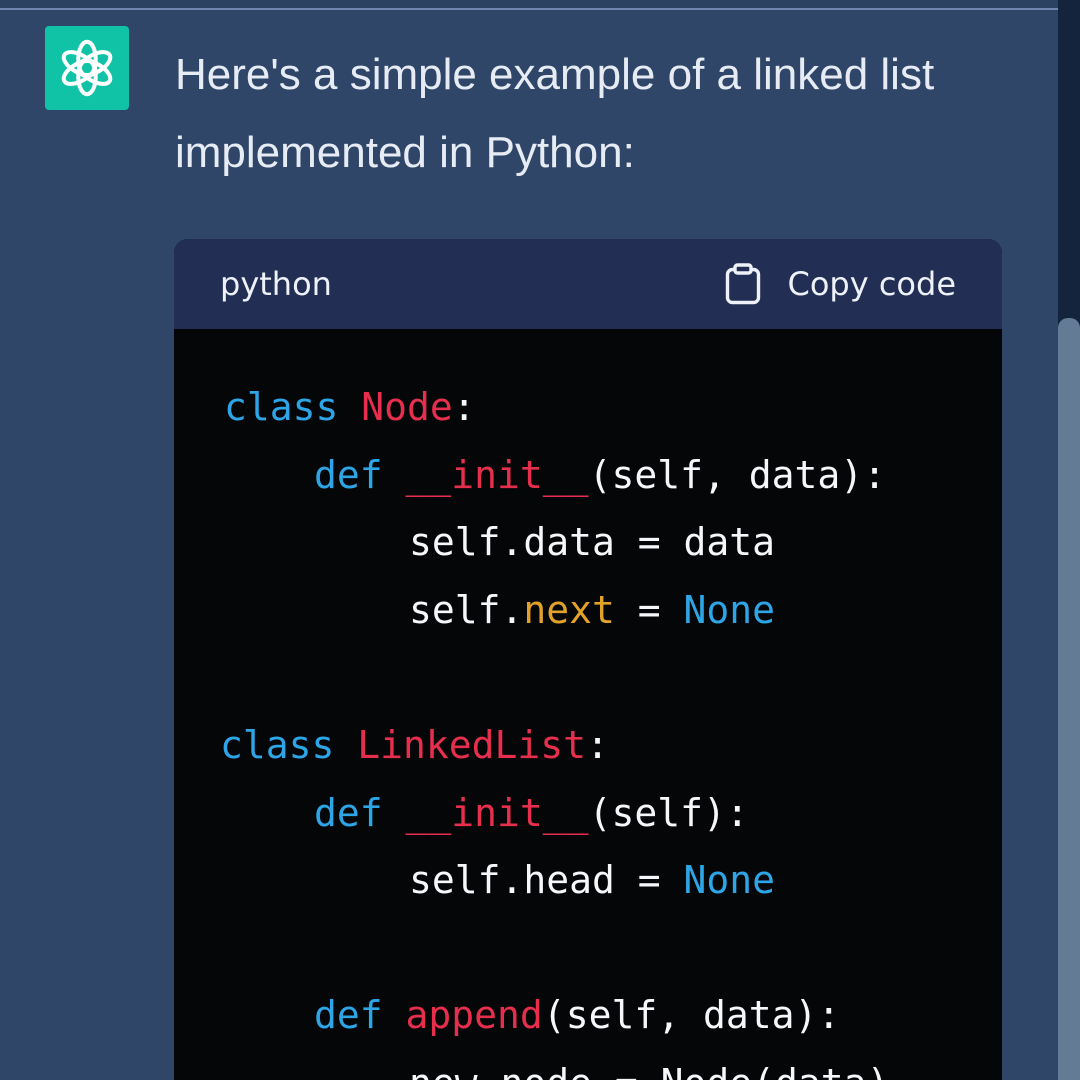  What do you see at coordinates (529, 5) in the screenshot?
I see `top-divider` at bounding box center [529, 5].